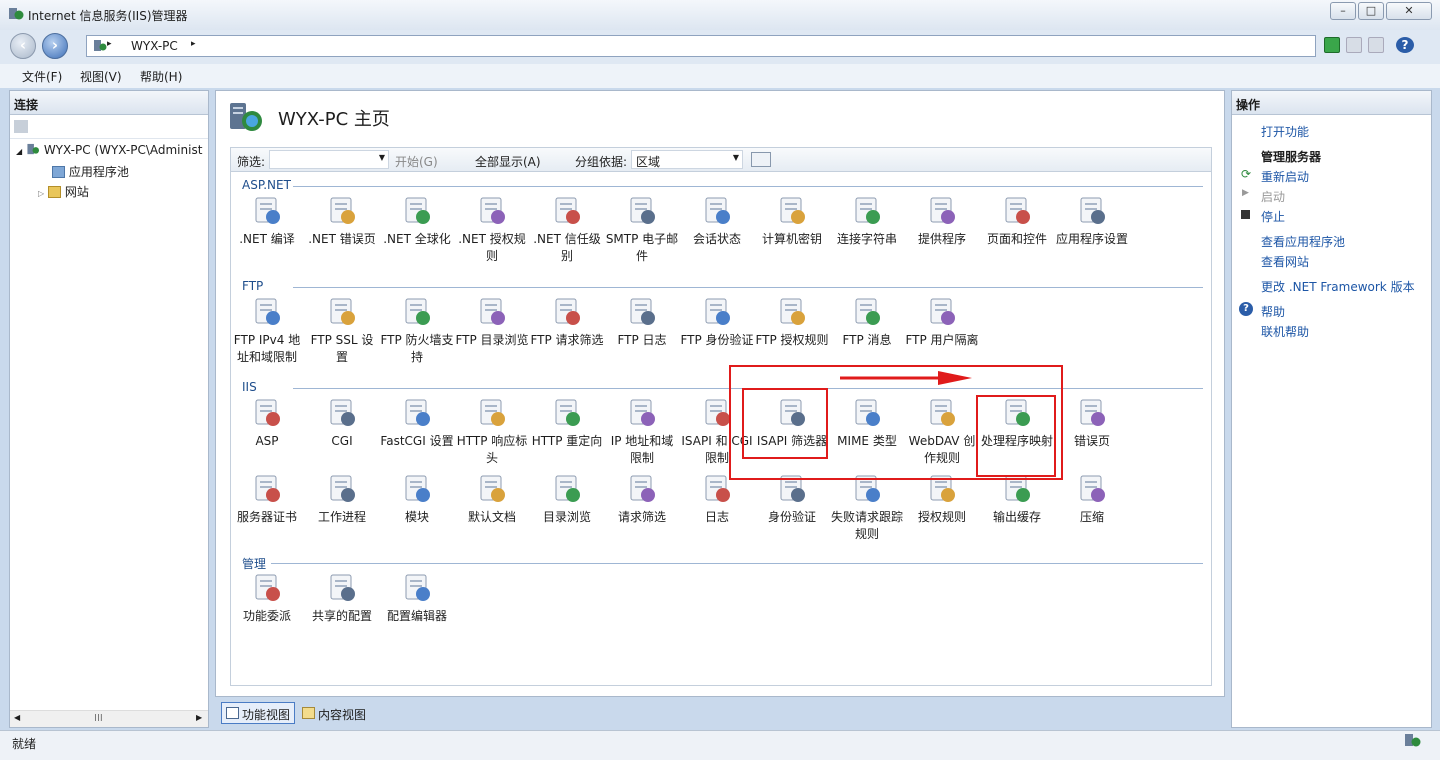 The height and width of the screenshot is (760, 1440). Describe the element at coordinates (492, 432) in the screenshot. I see `feature-item: HTTP 响应标头` at that location.